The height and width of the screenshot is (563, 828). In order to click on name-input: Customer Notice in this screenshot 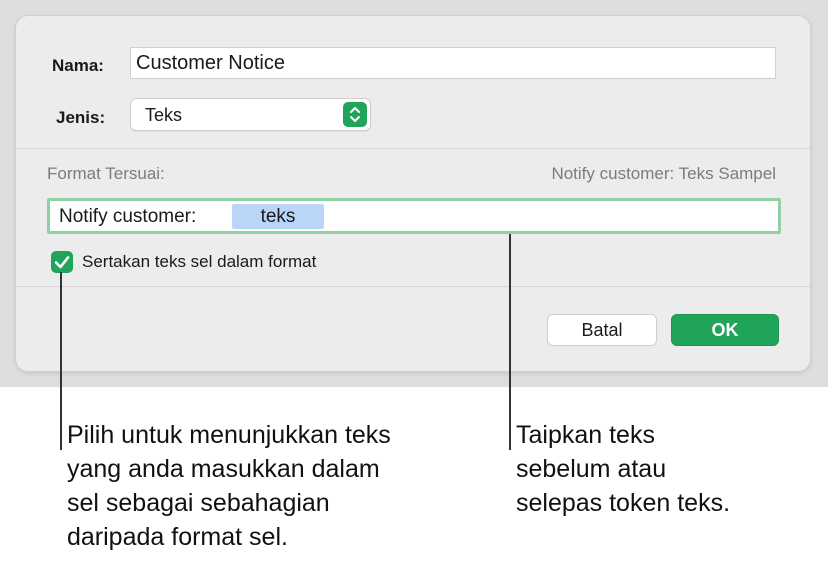, I will do `click(453, 63)`.